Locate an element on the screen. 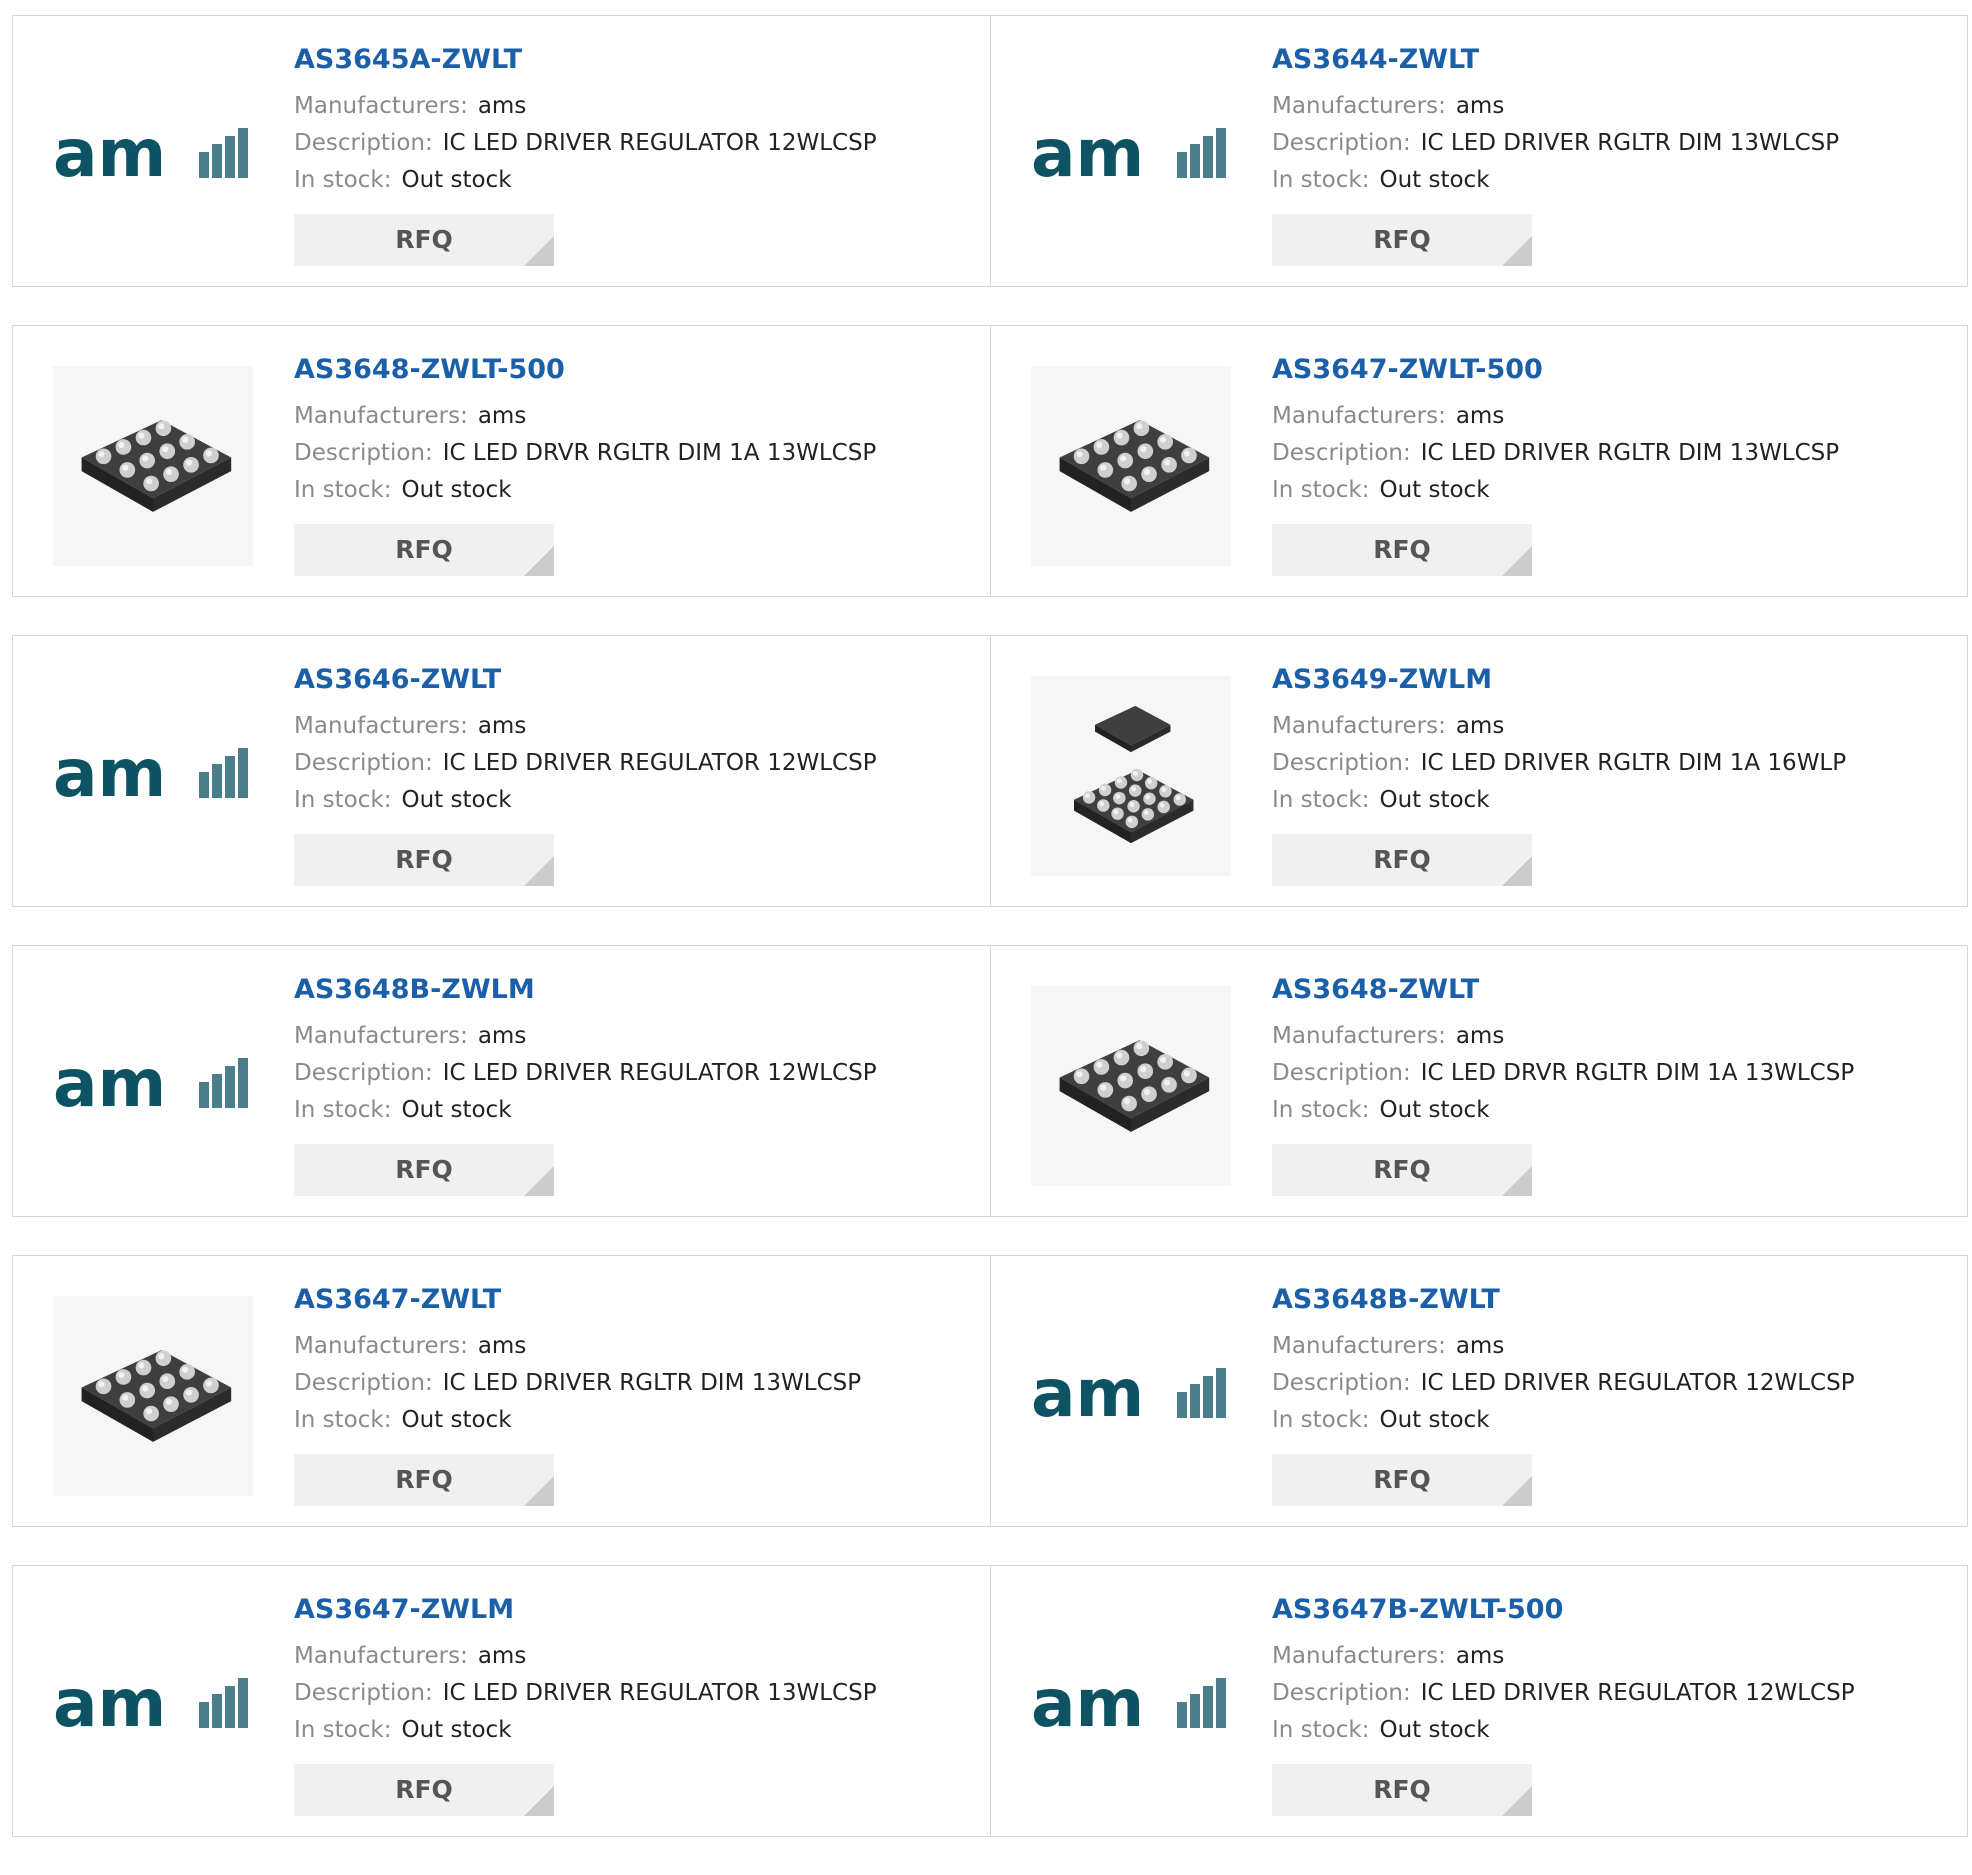 The width and height of the screenshot is (1972, 1875). part-number-link: AS3646-ZWLT is located at coordinates (637, 680).